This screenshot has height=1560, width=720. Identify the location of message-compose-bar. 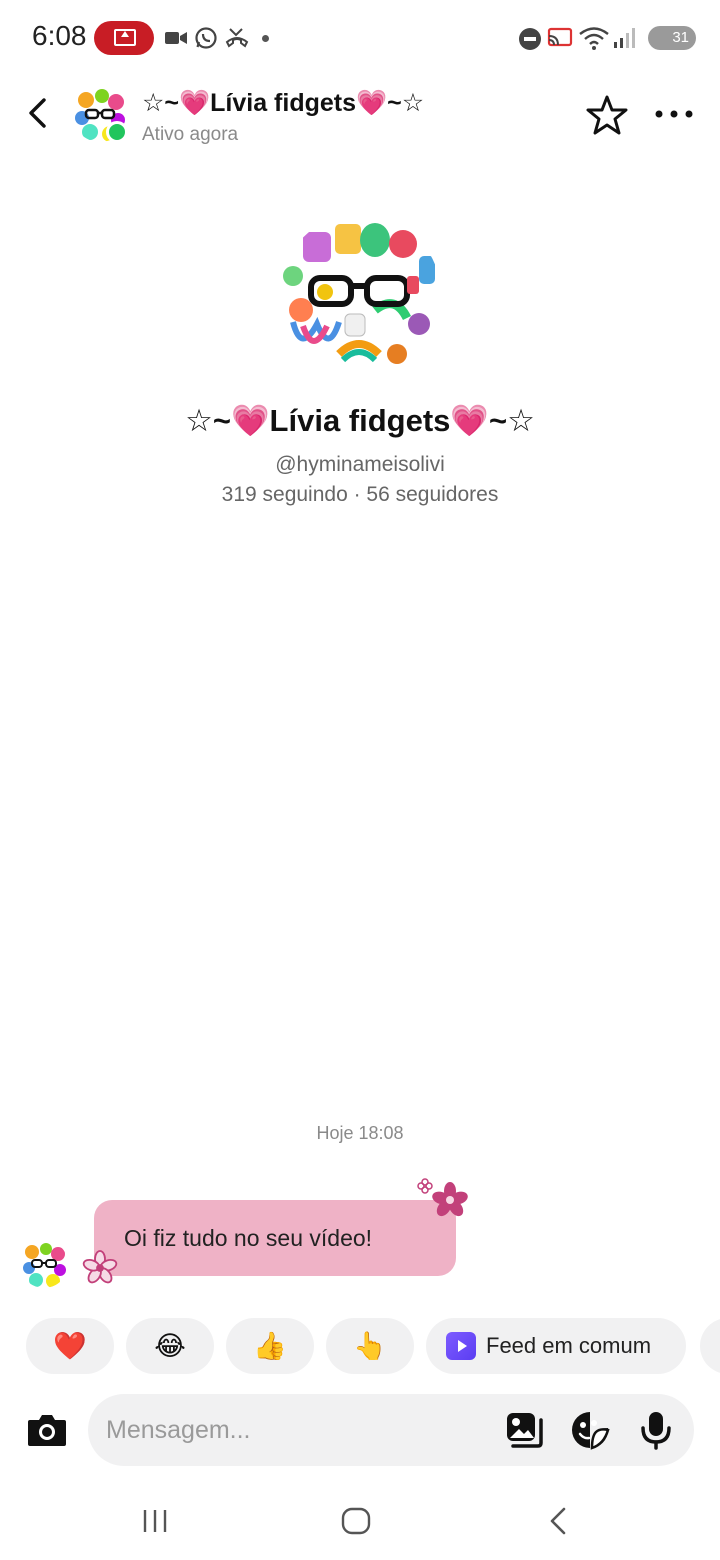
(391, 1430).